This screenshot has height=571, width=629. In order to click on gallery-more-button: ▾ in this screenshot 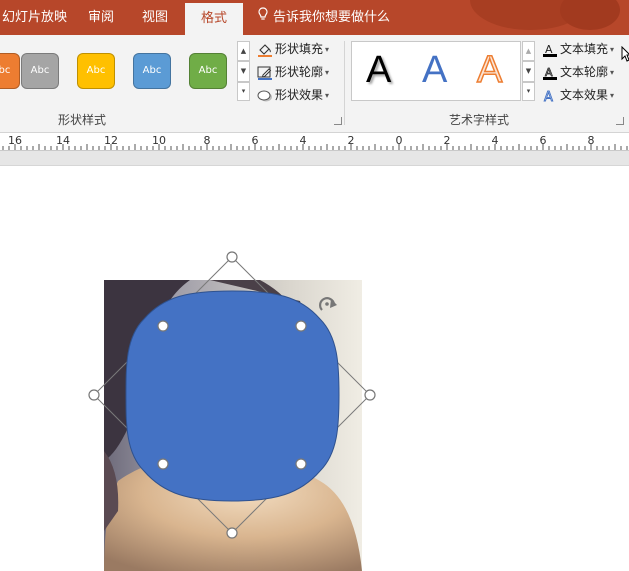, I will do `click(243, 91)`.